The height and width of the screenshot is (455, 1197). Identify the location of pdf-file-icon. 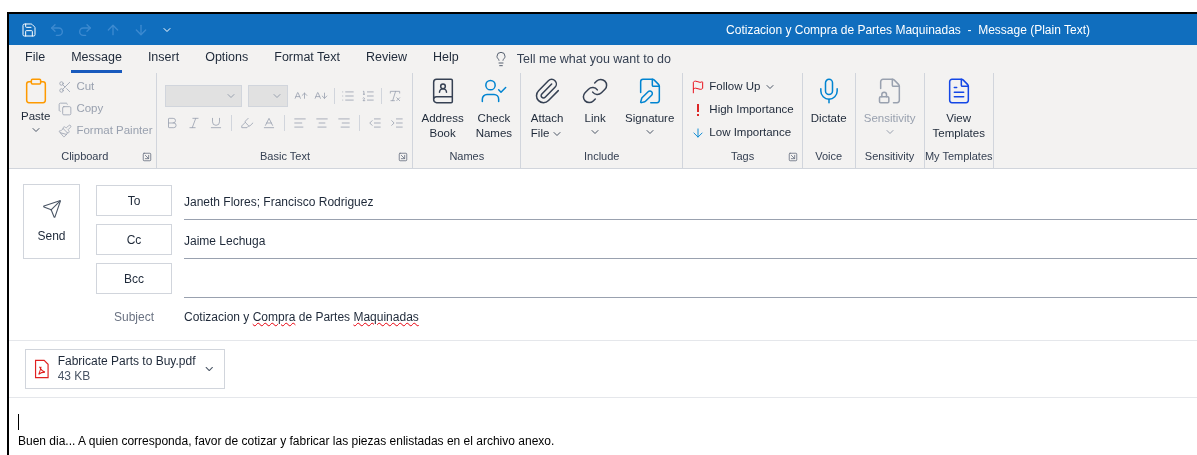
(42, 369).